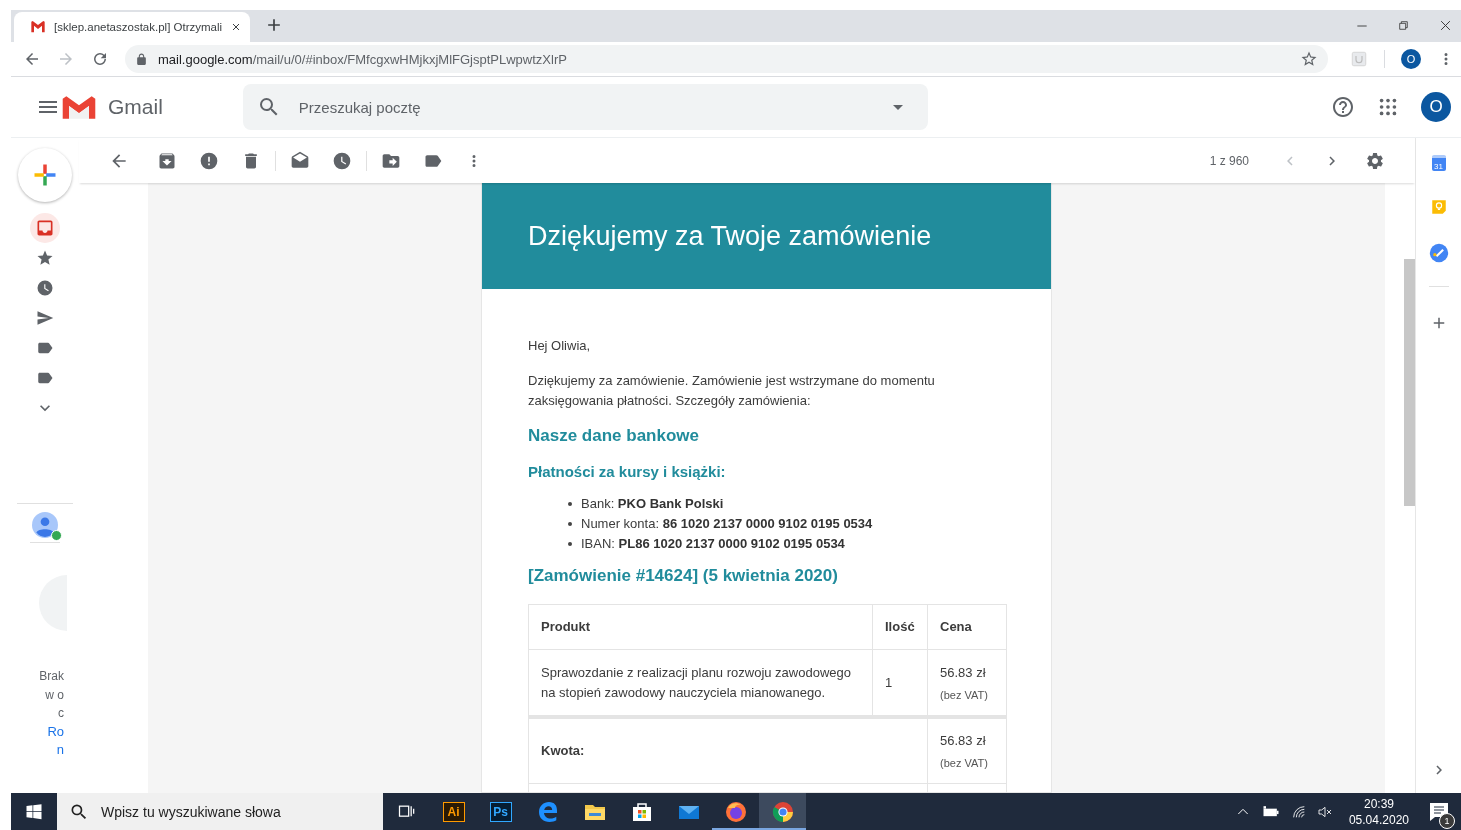  I want to click on section-heading: Nasze dane bankowe, so click(614, 436).